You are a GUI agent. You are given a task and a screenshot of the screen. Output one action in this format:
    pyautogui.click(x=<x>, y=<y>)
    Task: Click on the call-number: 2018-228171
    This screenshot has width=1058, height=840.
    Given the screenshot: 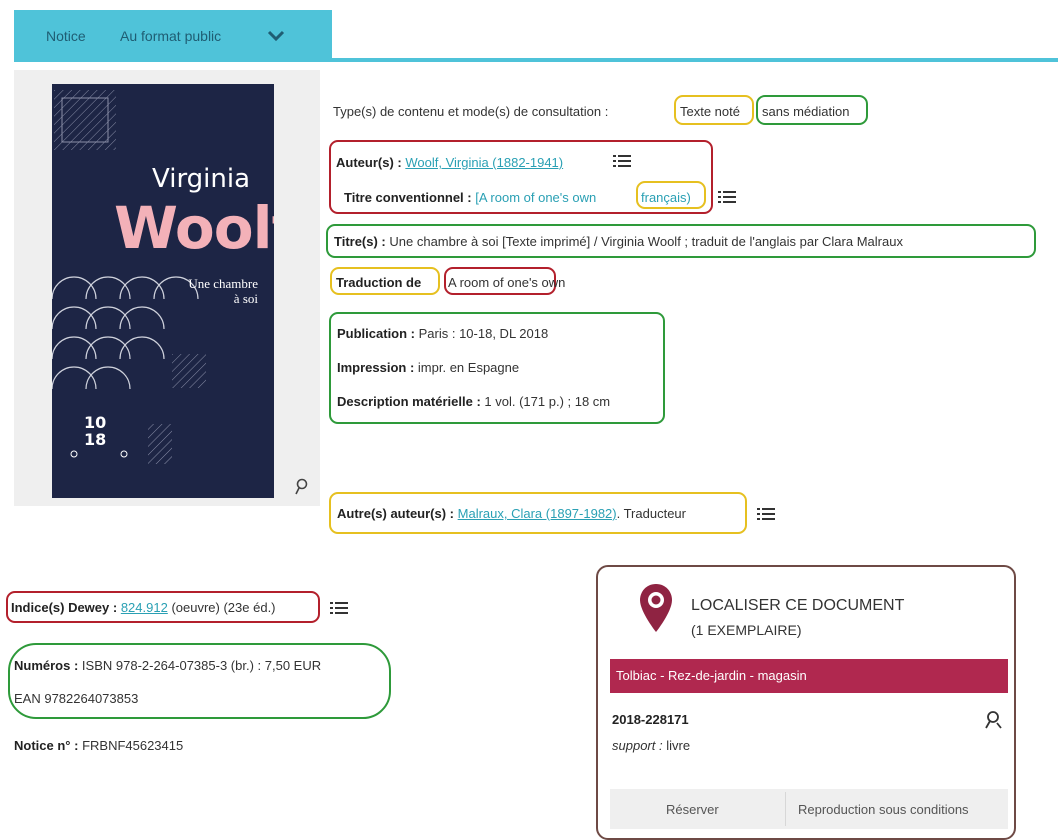 What is the action you would take?
    pyautogui.click(x=650, y=719)
    